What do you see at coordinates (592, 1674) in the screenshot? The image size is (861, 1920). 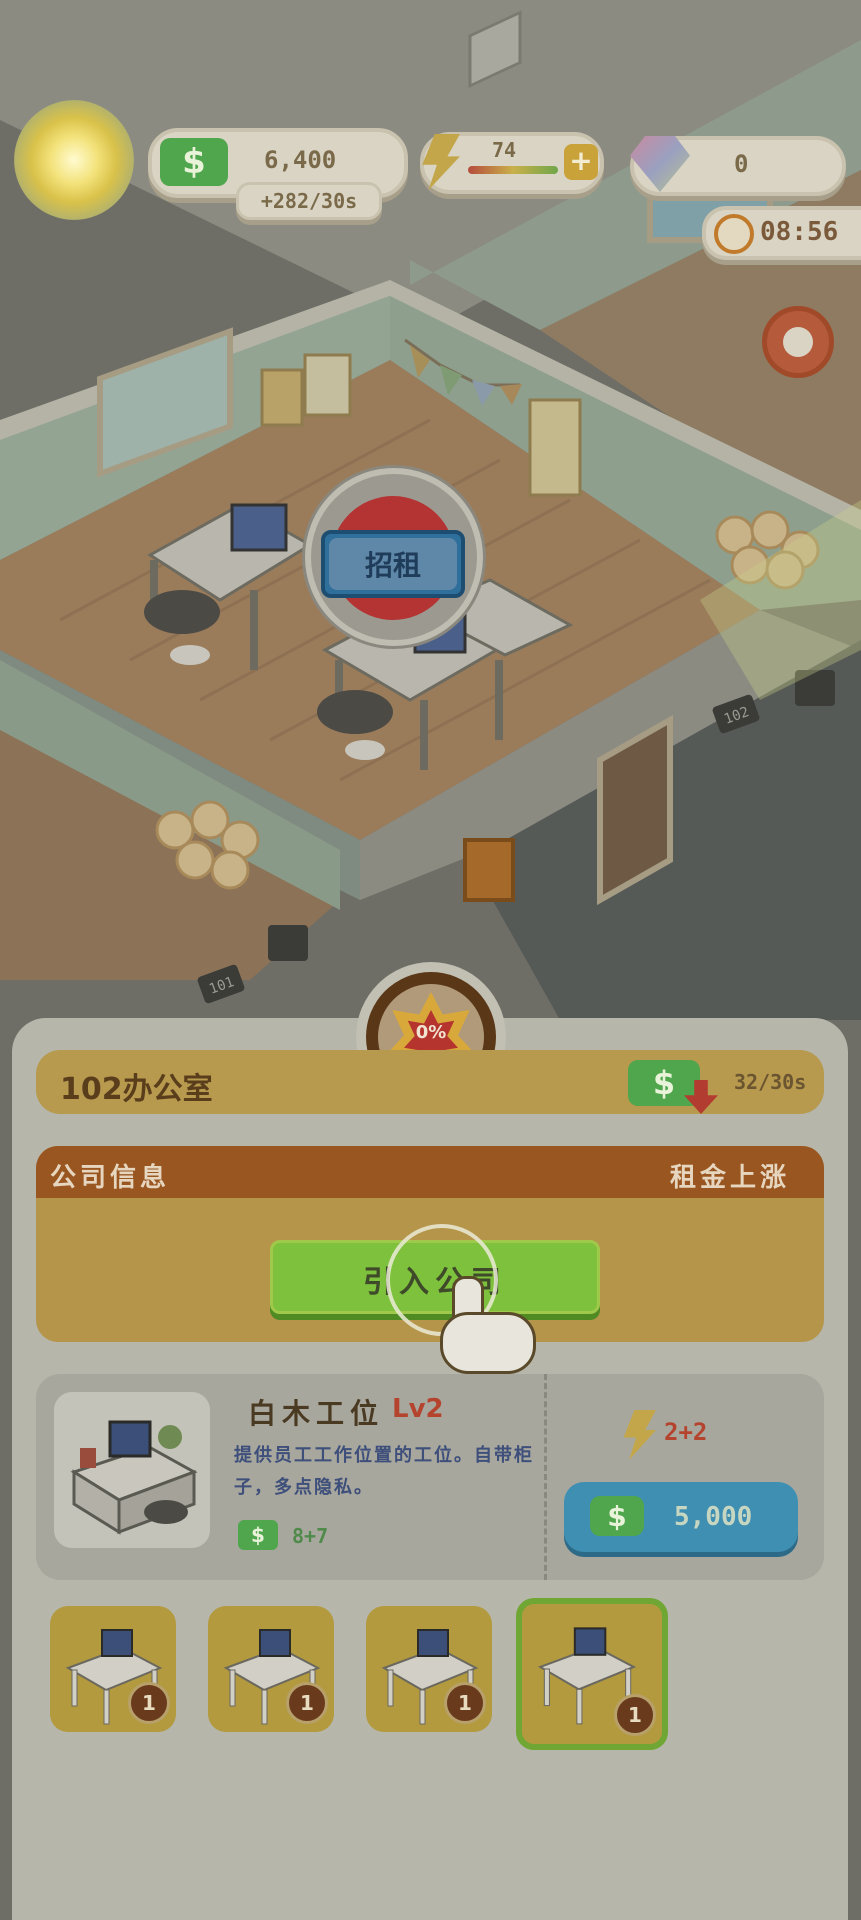 I see `desk-slot-selected: 1` at bounding box center [592, 1674].